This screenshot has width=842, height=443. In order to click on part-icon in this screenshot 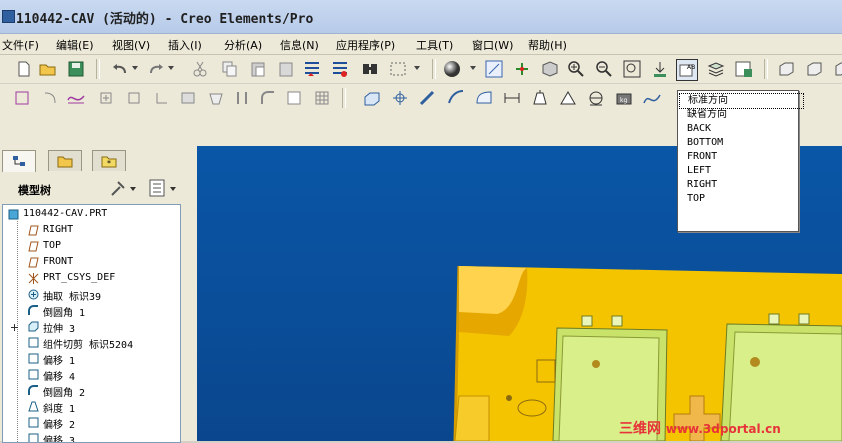, I will do `click(13, 214)`.